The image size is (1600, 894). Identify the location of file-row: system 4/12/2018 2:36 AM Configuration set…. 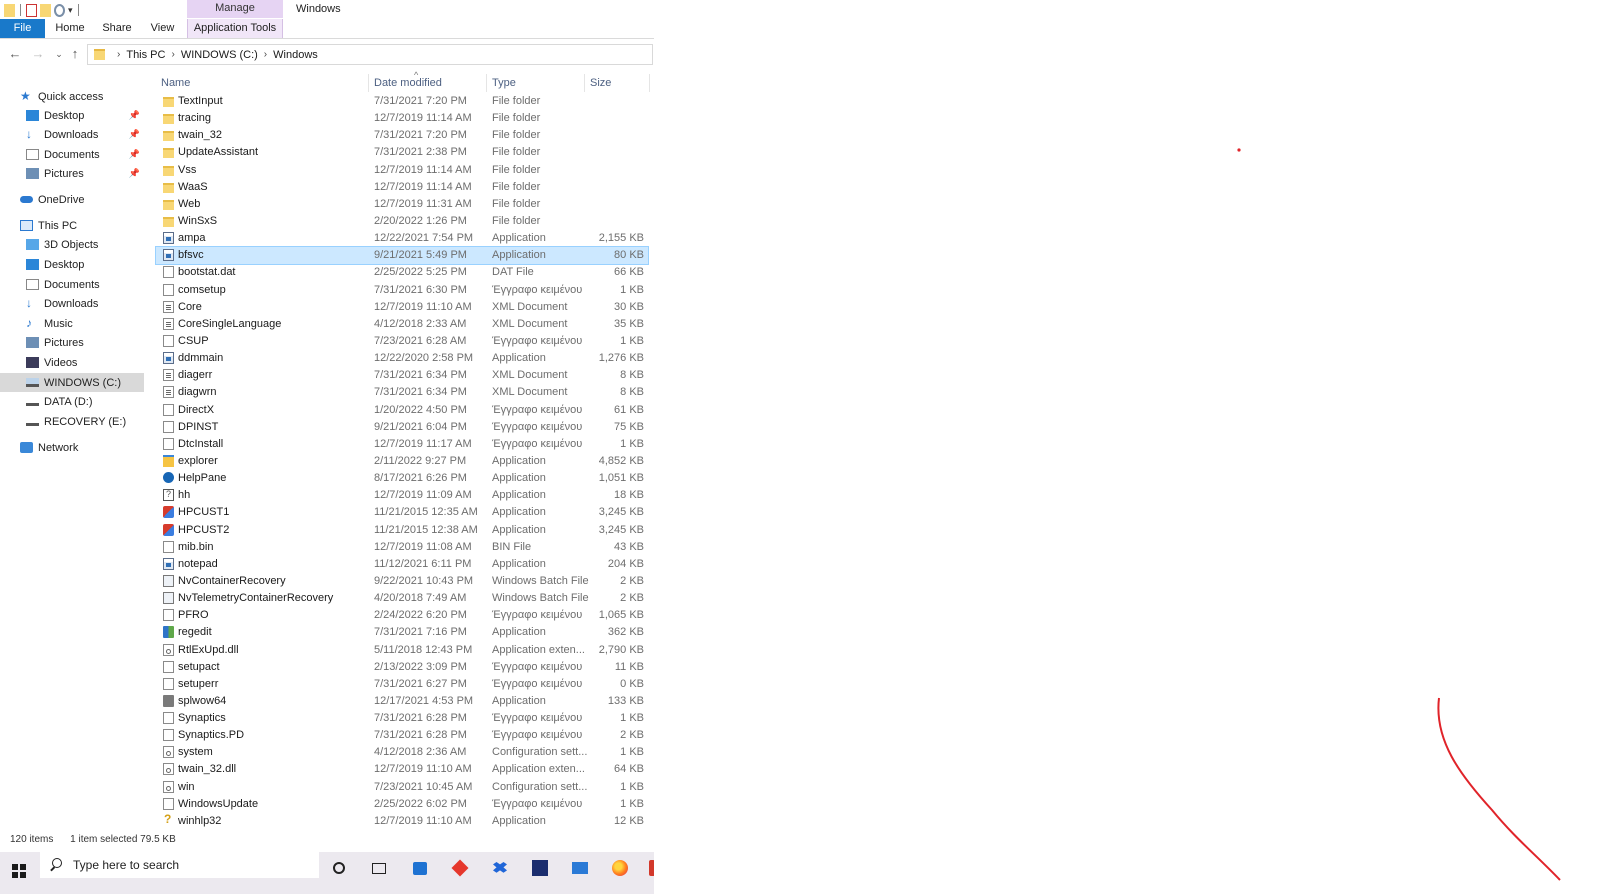
(402, 752).